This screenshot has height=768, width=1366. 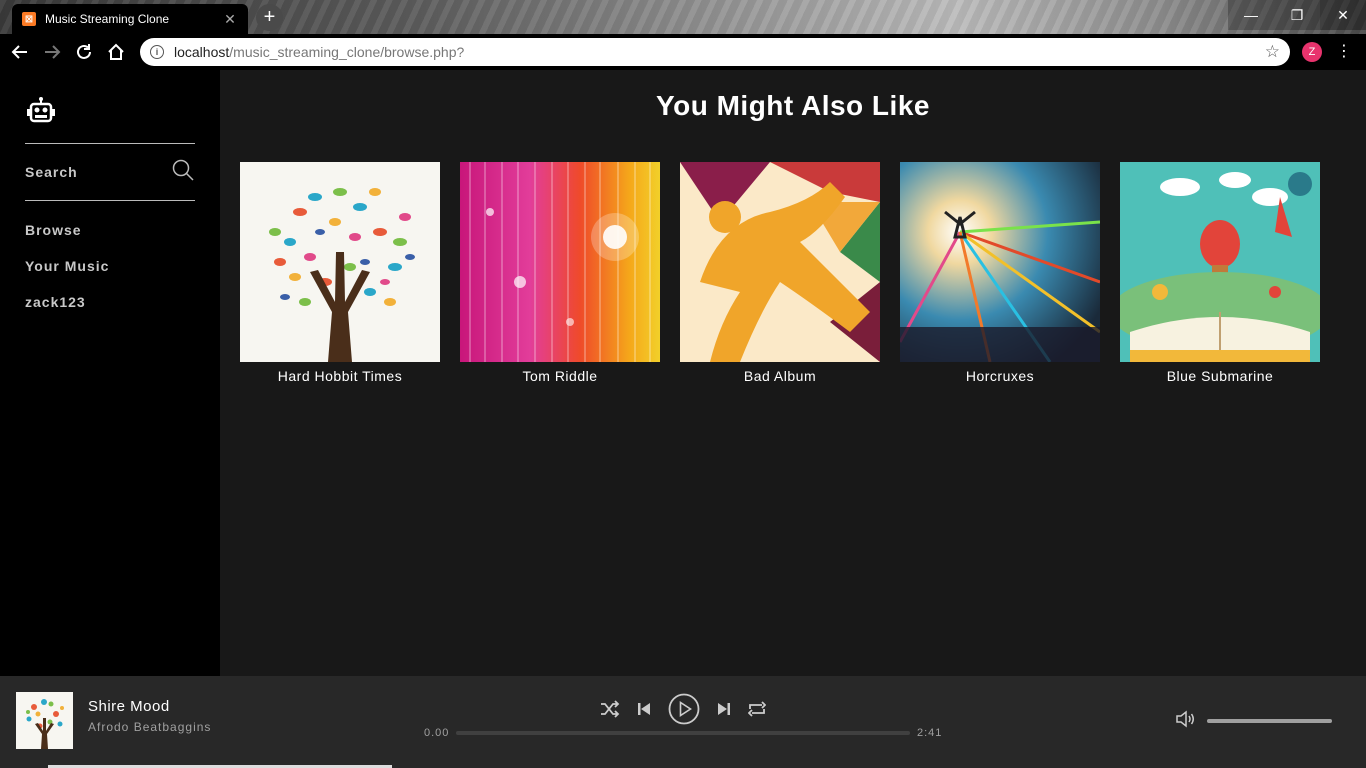 I want to click on album-title: Hard Hobbit Times, so click(x=340, y=376).